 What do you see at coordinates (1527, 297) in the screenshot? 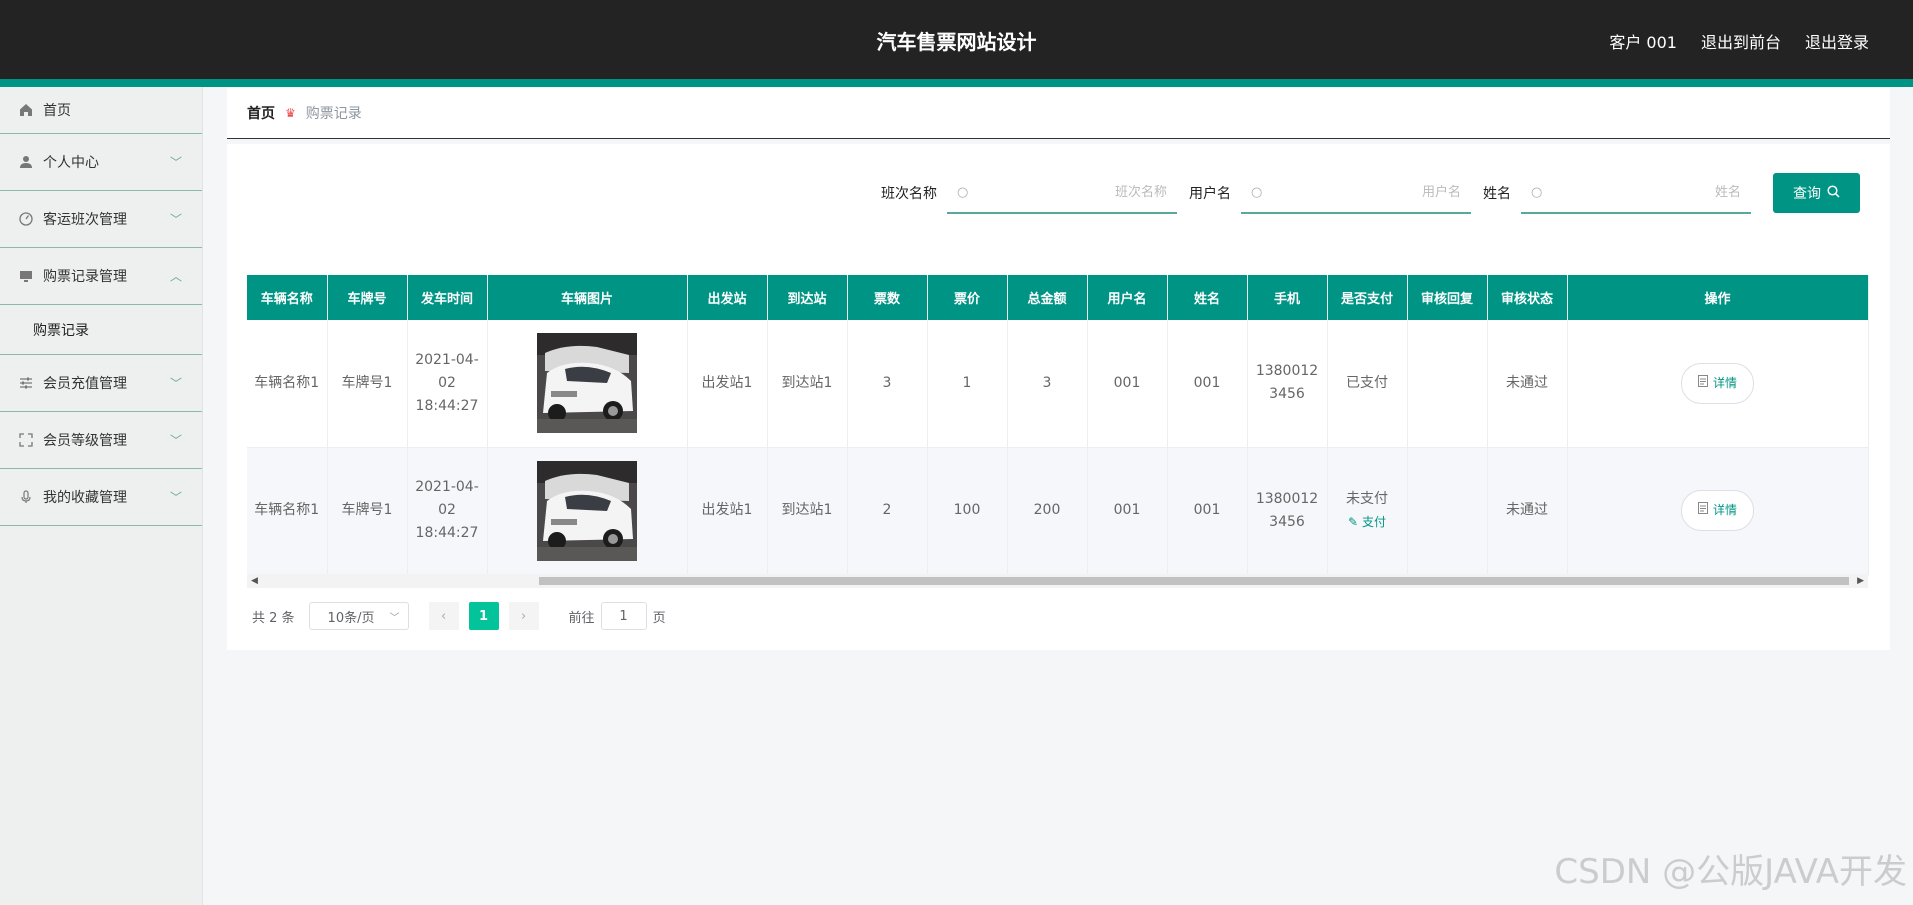
I see `column-header: 审核状态` at bounding box center [1527, 297].